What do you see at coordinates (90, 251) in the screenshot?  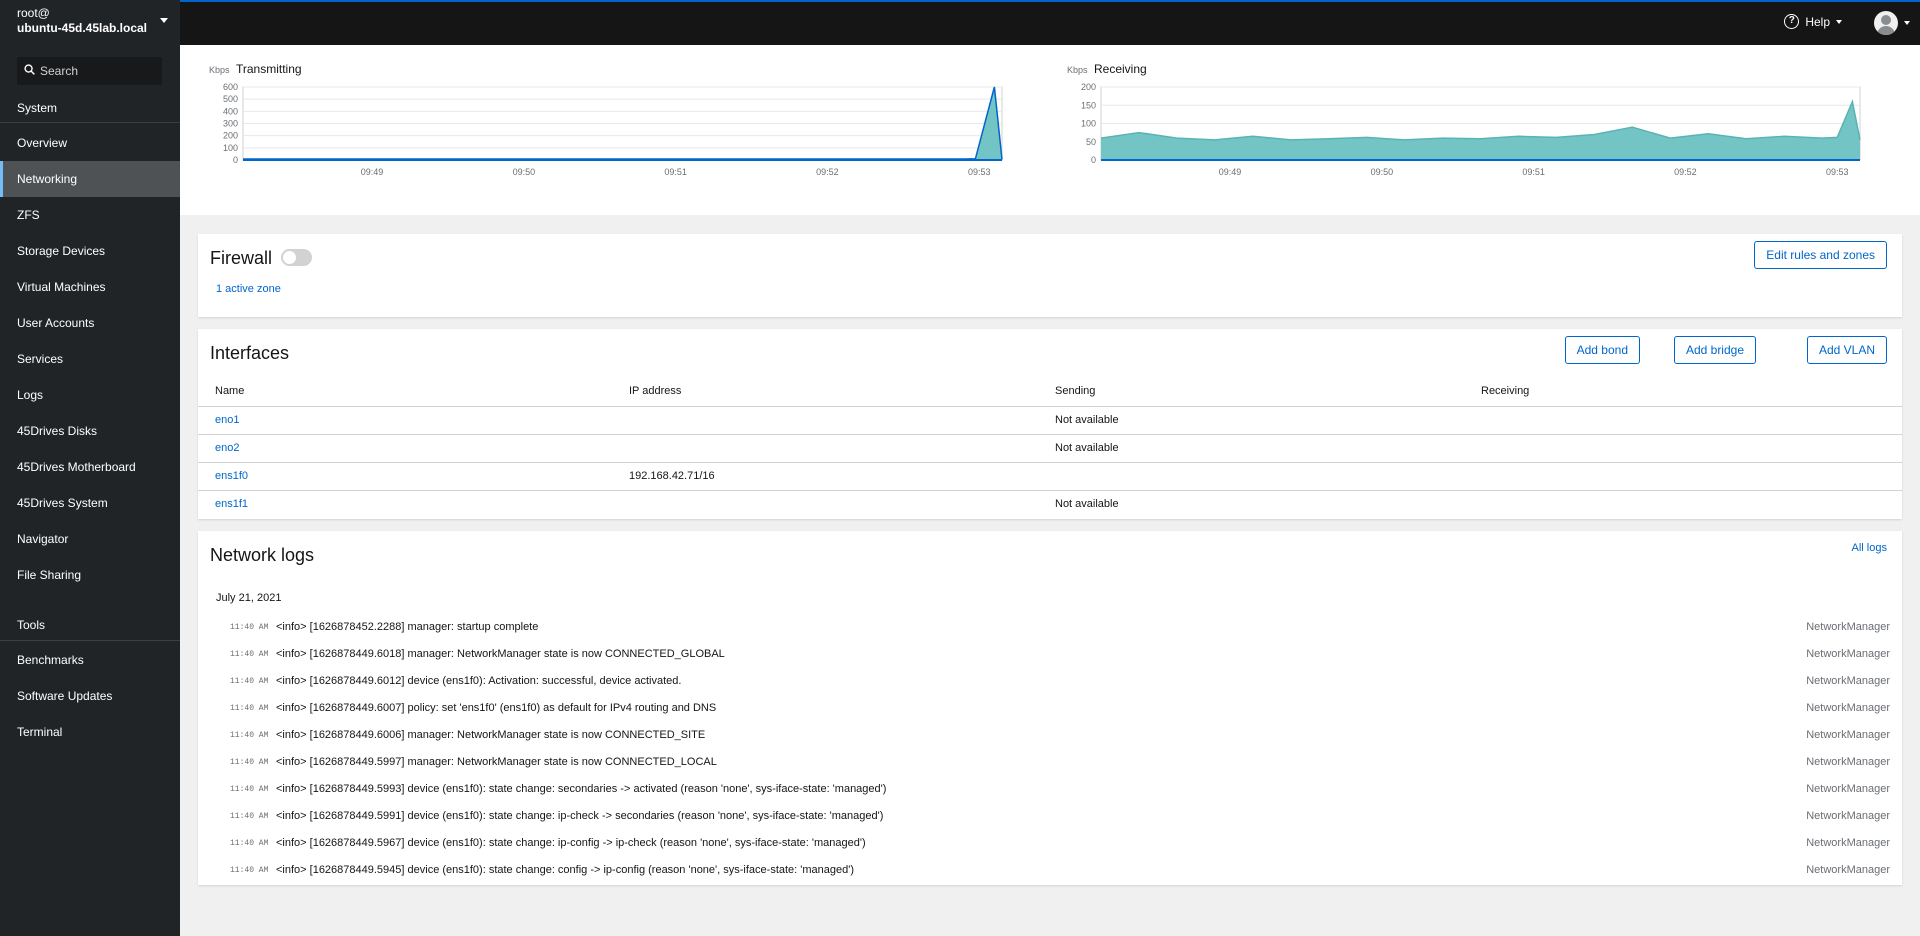 I see `sidebar-item-storage-devices: Storage Devices` at bounding box center [90, 251].